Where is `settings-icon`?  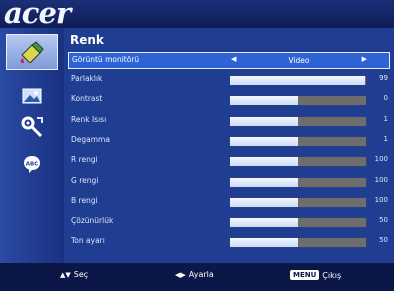
settings-icon is located at coordinates (32, 126).